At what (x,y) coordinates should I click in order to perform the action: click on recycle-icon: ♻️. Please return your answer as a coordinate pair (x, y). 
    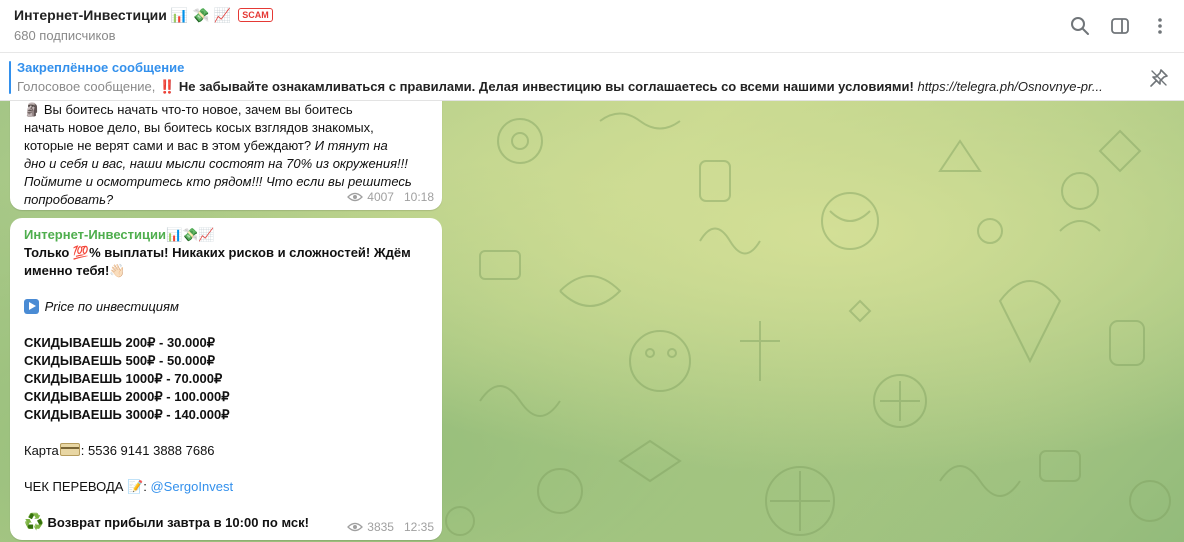
    Looking at the image, I should click on (34, 522).